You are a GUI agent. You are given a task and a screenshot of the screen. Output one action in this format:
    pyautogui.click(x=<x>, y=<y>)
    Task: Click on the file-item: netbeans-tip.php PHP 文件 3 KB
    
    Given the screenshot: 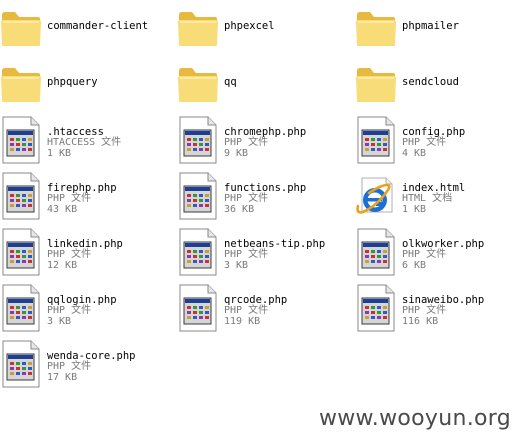 What is the action you would take?
    pyautogui.click(x=262, y=250)
    